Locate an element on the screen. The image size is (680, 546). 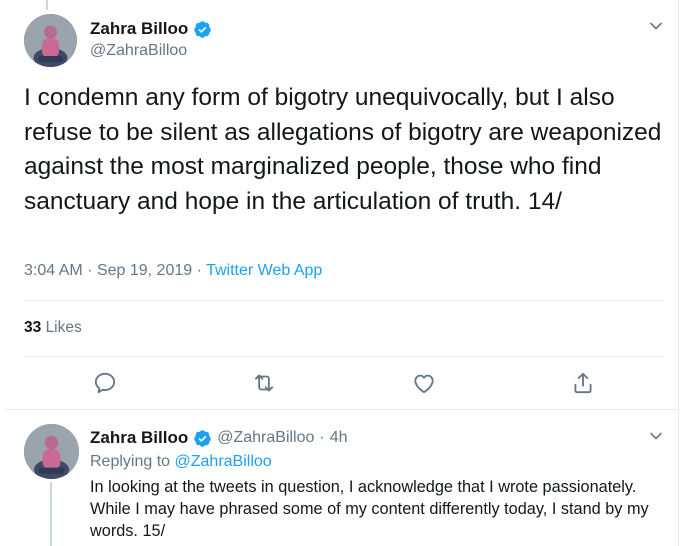
replying-to-label: Replying to is located at coordinates (130, 461).